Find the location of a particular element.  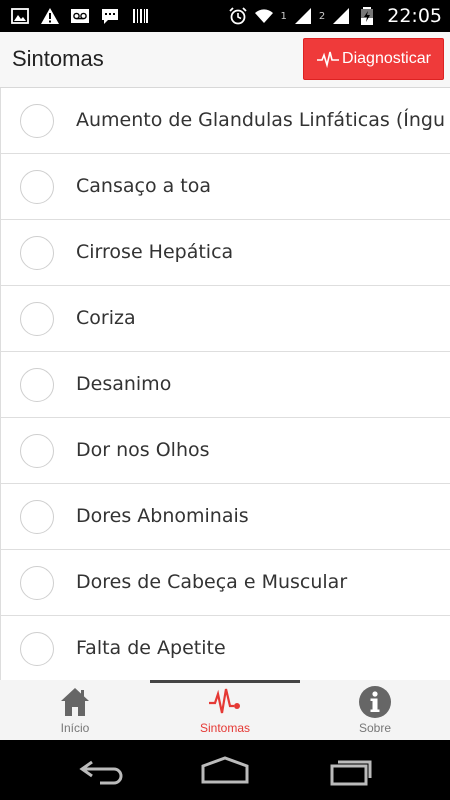

bottom-navigation: Início Sintomas Sobre is located at coordinates (225, 710).